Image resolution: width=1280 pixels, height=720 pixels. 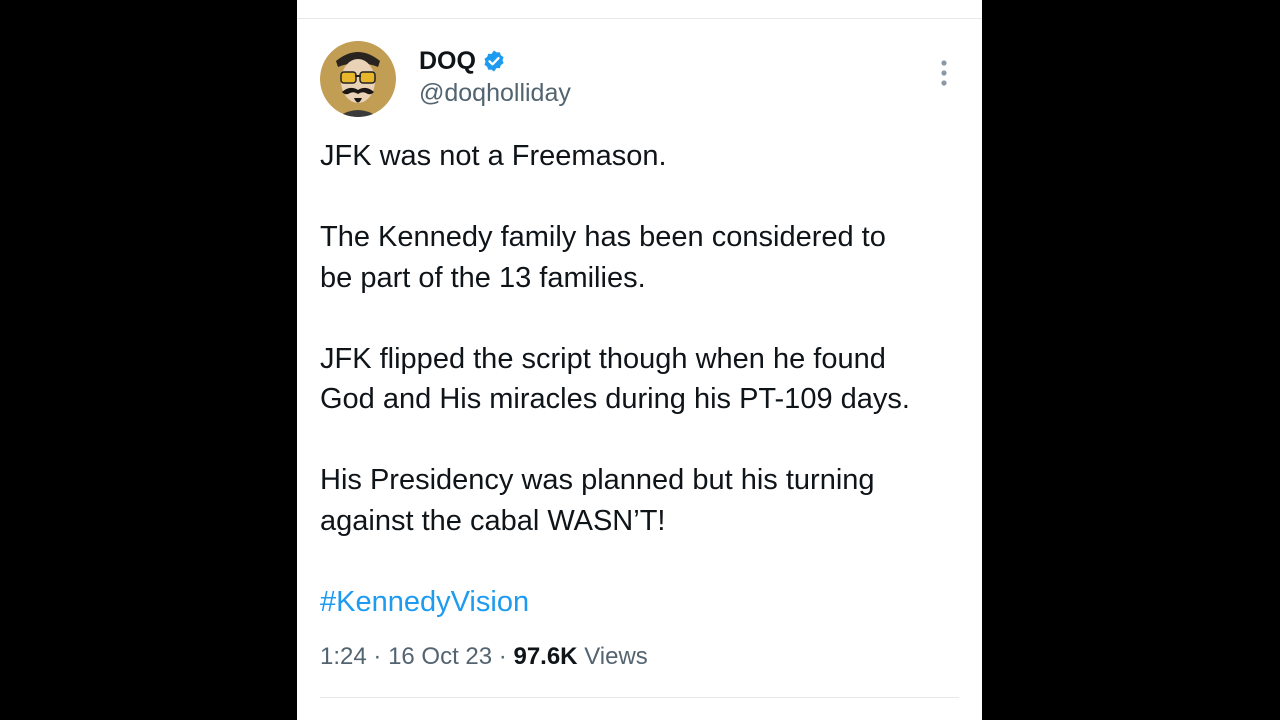 I want to click on tweet-line: JFK was not a Freemason., so click(x=493, y=156).